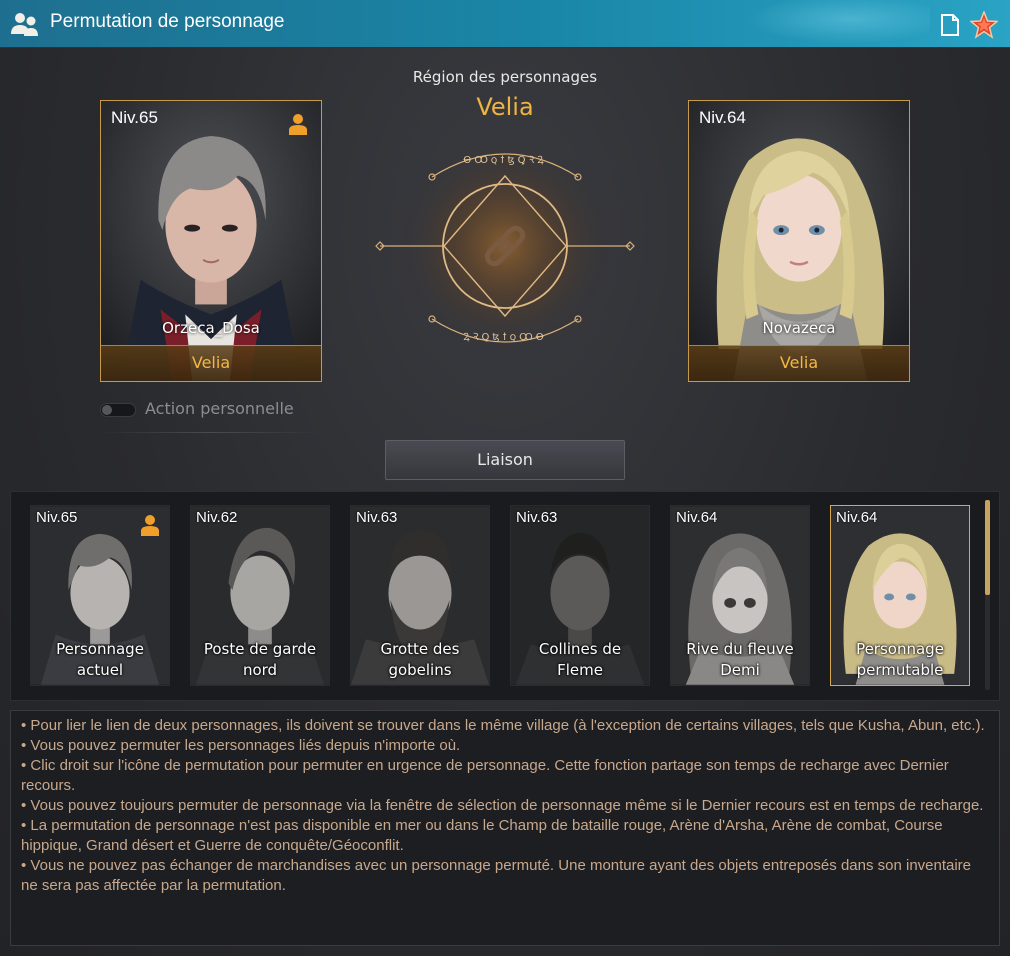  I want to click on character-location: Personnage actuel, so click(100, 659).